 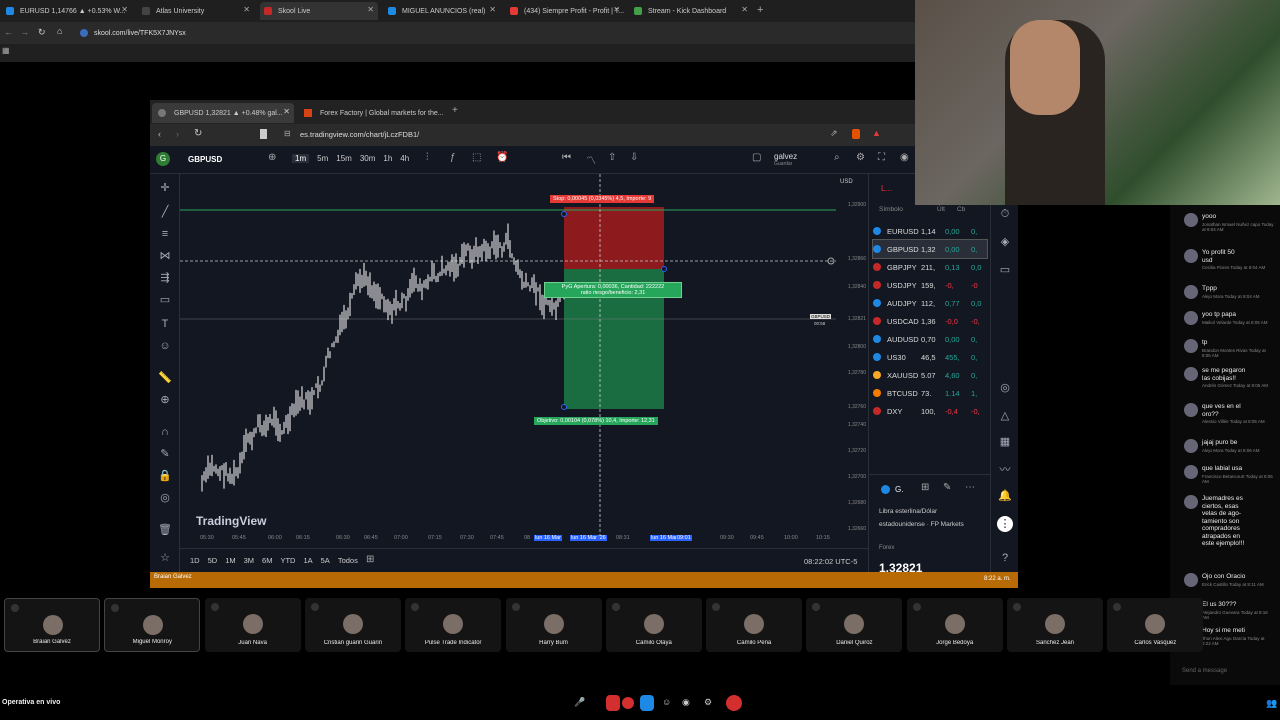 I want to click on bar-type-icon: ⫶, so click(x=427, y=157).